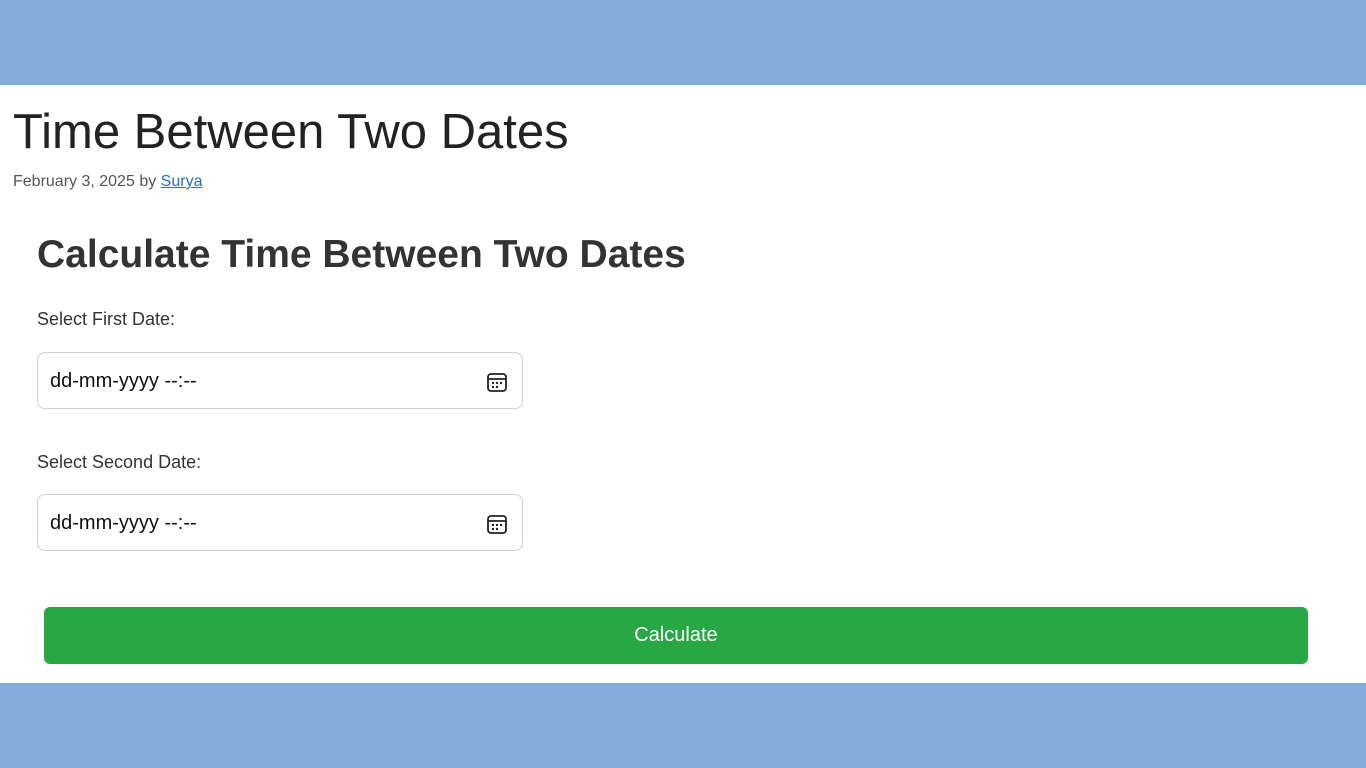 The image size is (1366, 768). Describe the element at coordinates (683, 725) in the screenshot. I see `footer-band` at that location.